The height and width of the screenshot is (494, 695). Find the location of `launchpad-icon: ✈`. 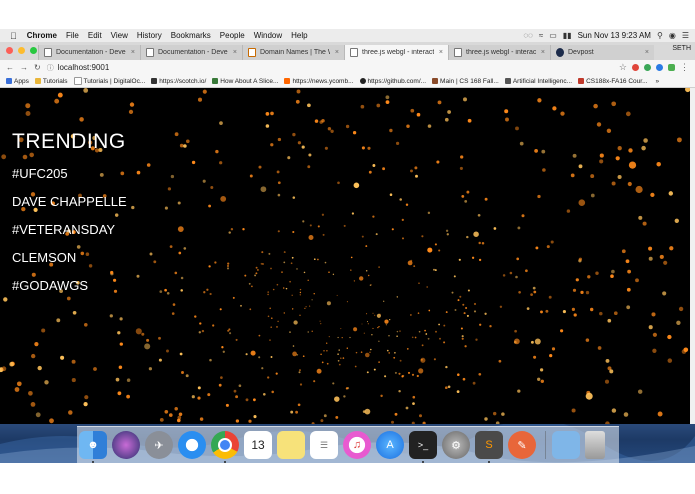

launchpad-icon: ✈ is located at coordinates (159, 445).